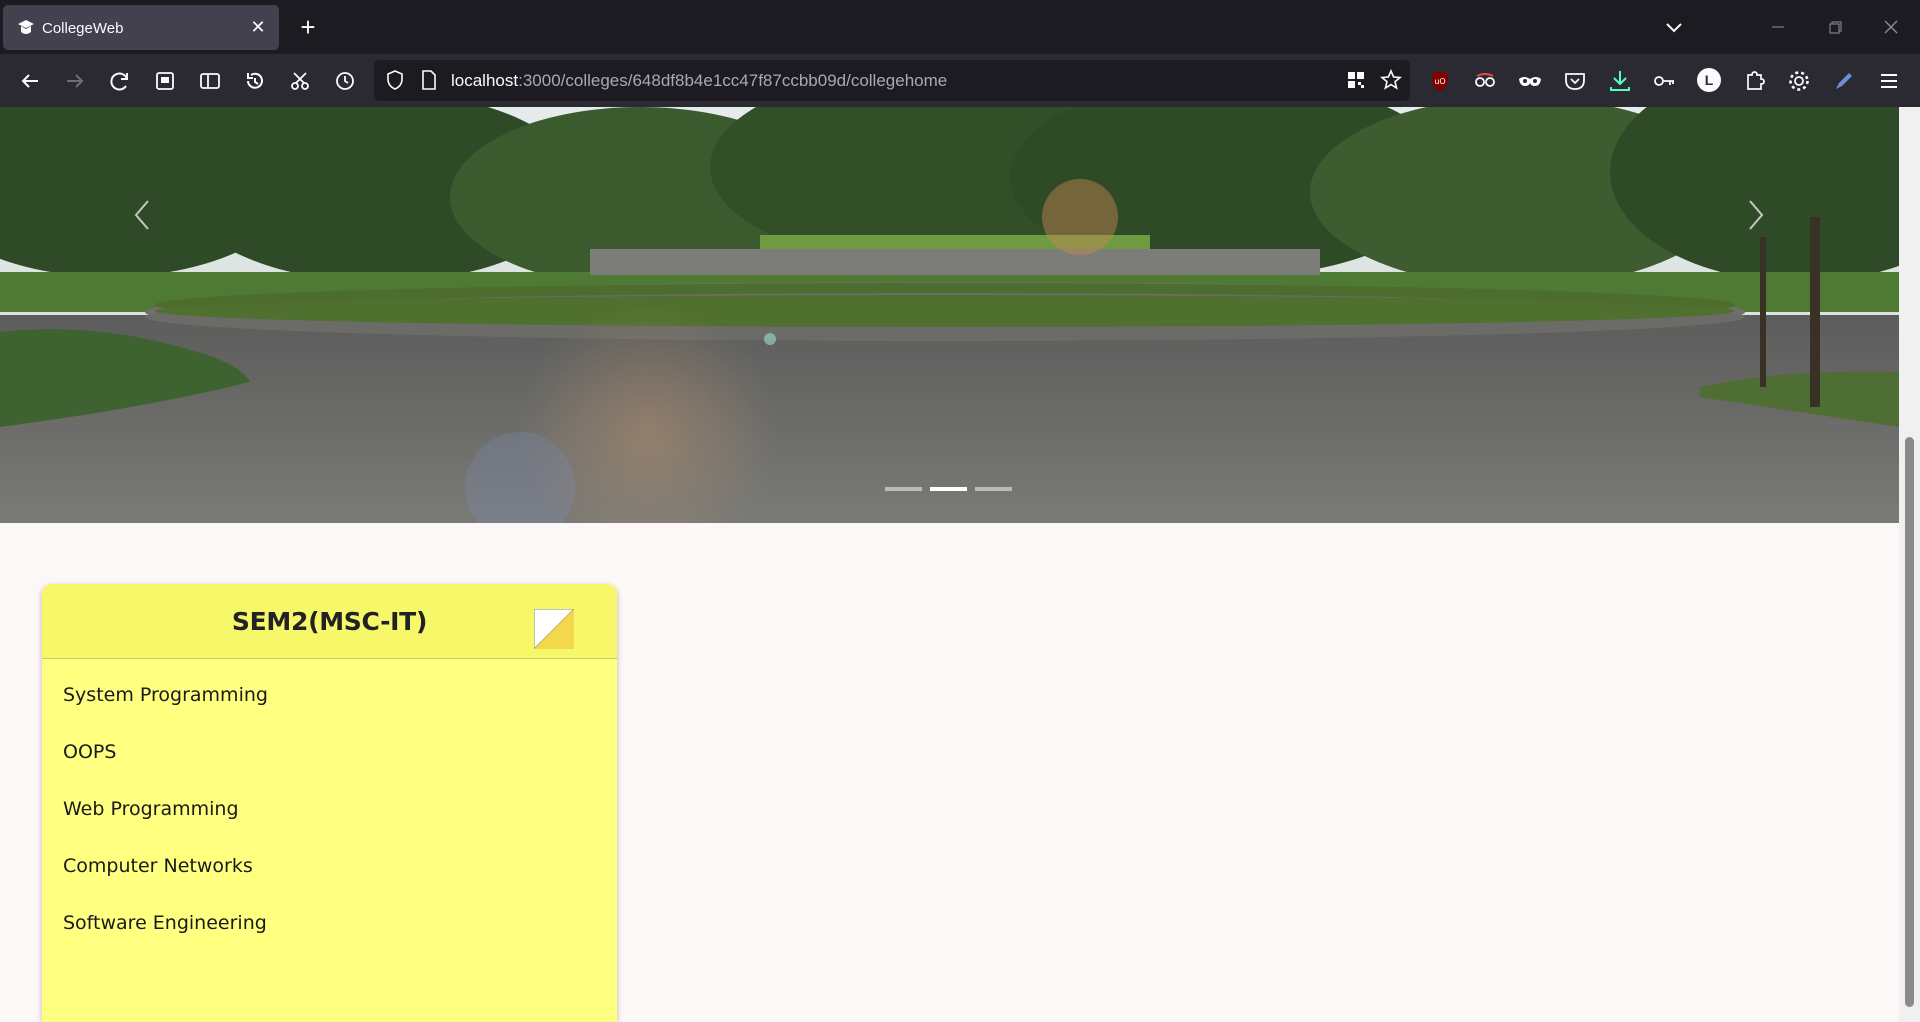 The height and width of the screenshot is (1022, 1920). I want to click on menu-icon, so click(1889, 81).